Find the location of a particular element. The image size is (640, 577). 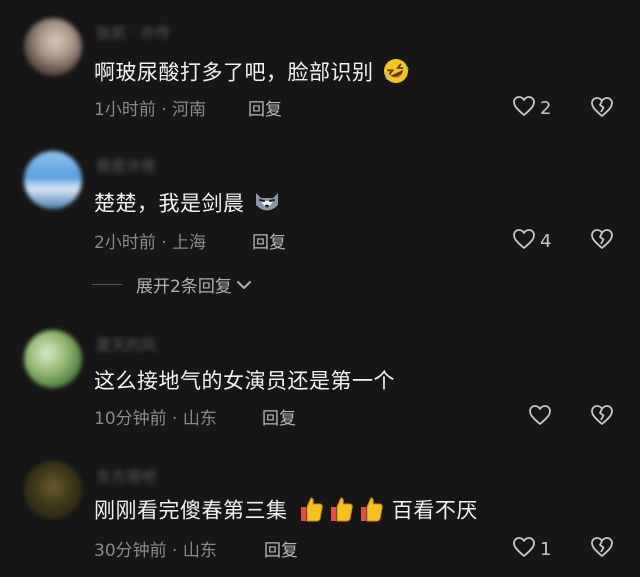

comment-meta: 10分钟前 · 山东 is located at coordinates (155, 419).